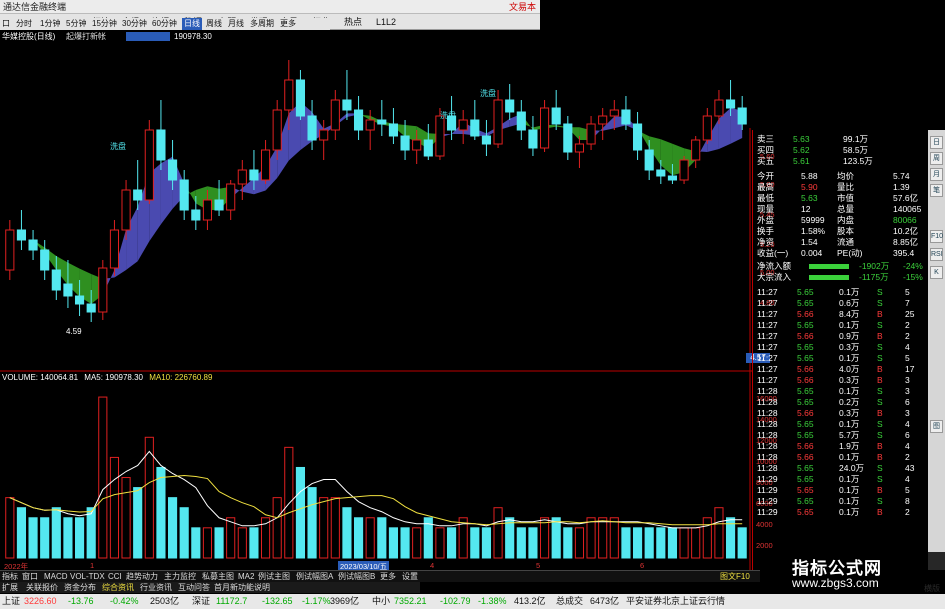 This screenshot has height=609, width=945. Describe the element at coordinates (767, 501) in the screenshot. I see `tick-time: 11:29` at that location.